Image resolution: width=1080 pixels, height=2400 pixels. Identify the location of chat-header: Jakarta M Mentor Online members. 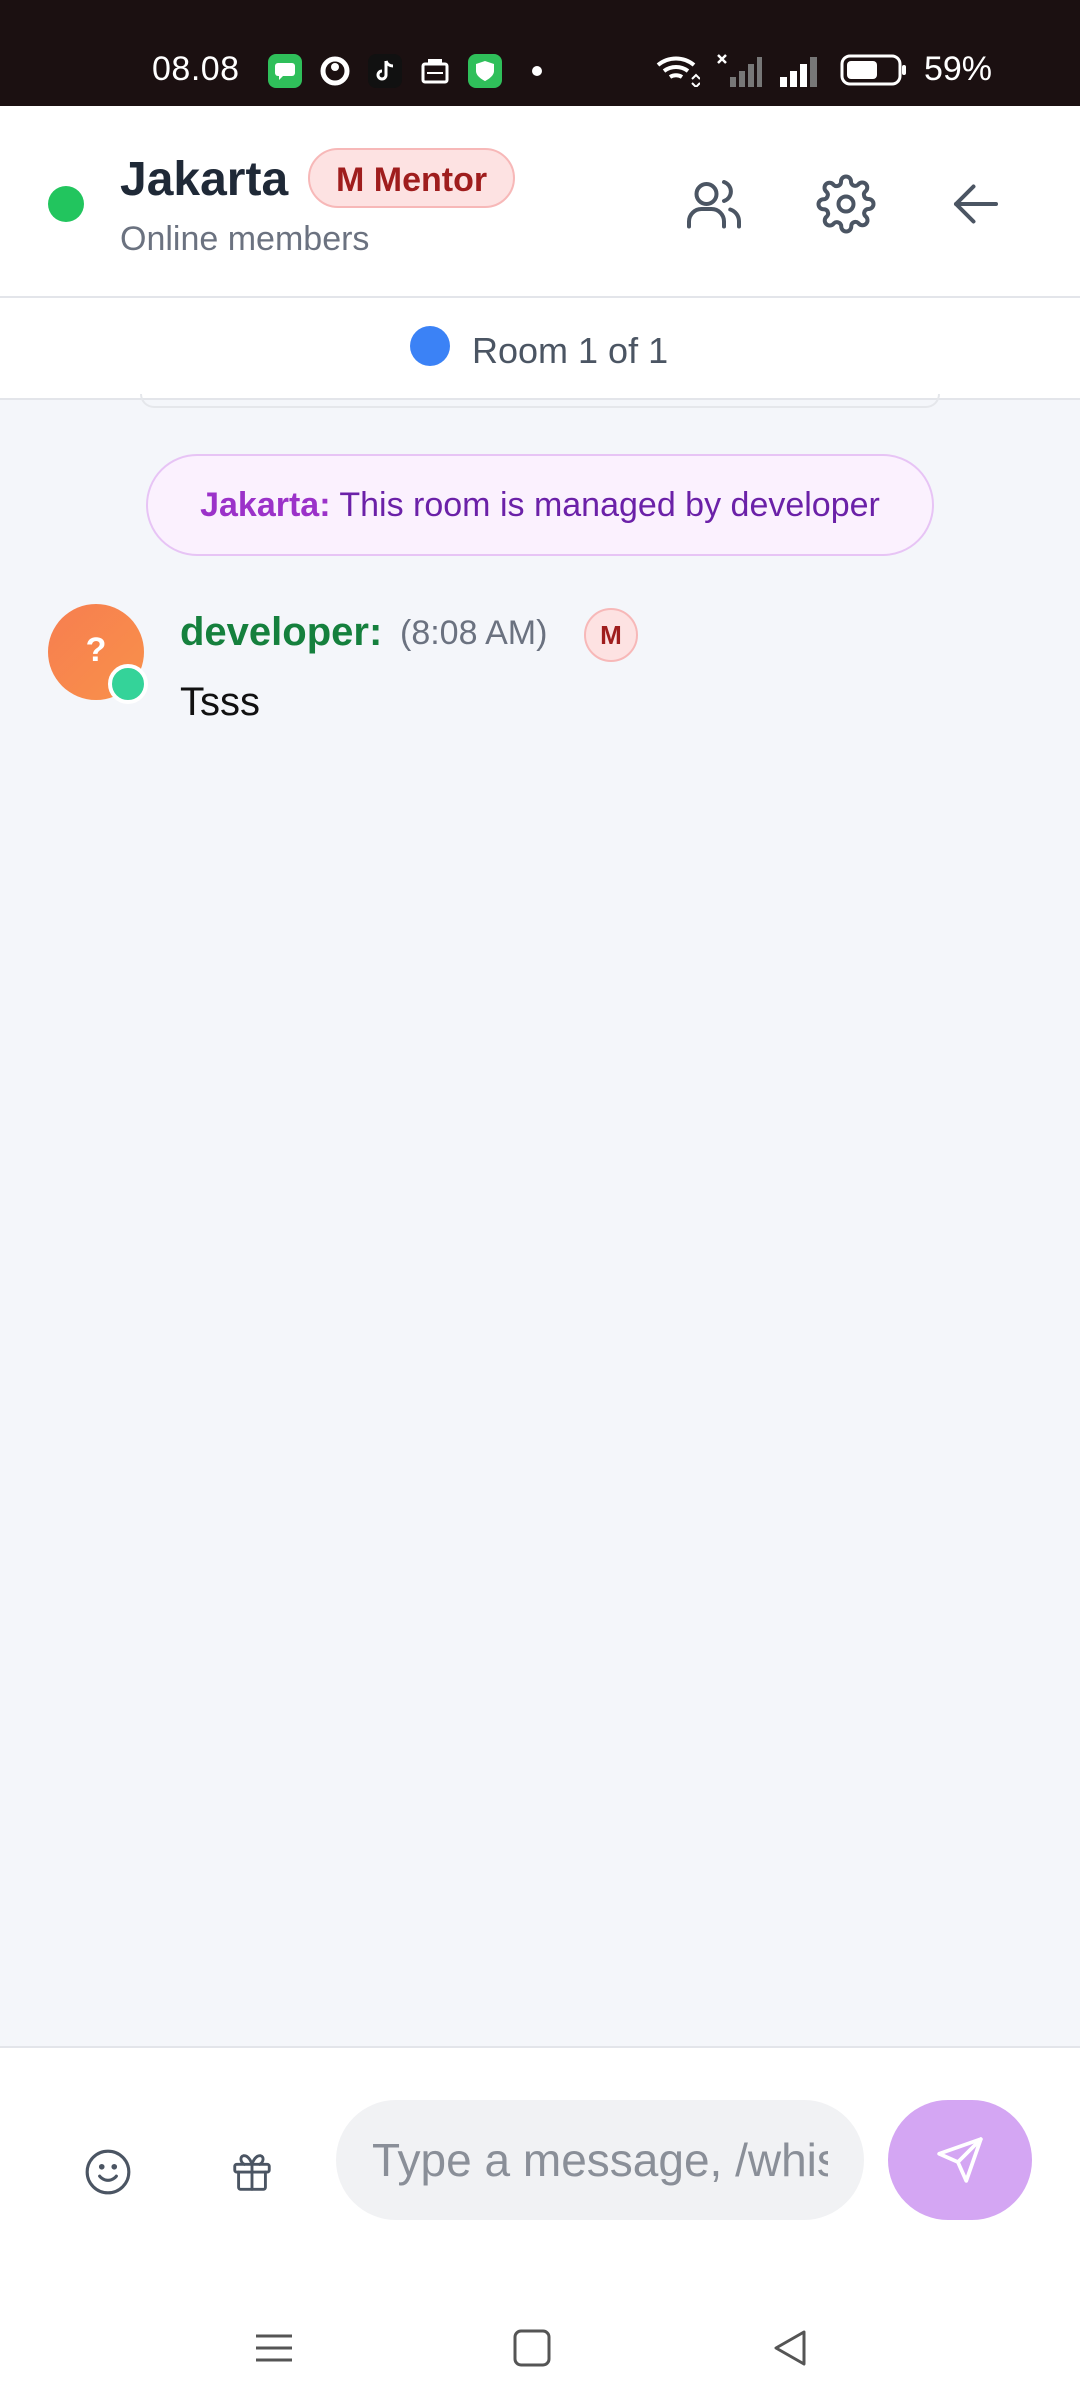
(540, 202).